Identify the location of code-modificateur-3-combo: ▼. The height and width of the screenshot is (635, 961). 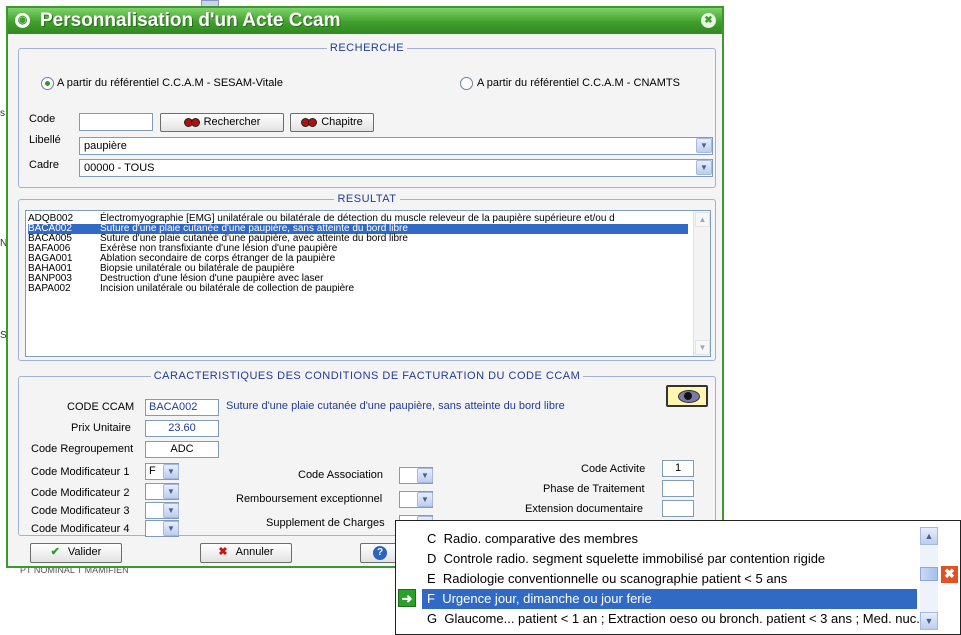
(162, 510).